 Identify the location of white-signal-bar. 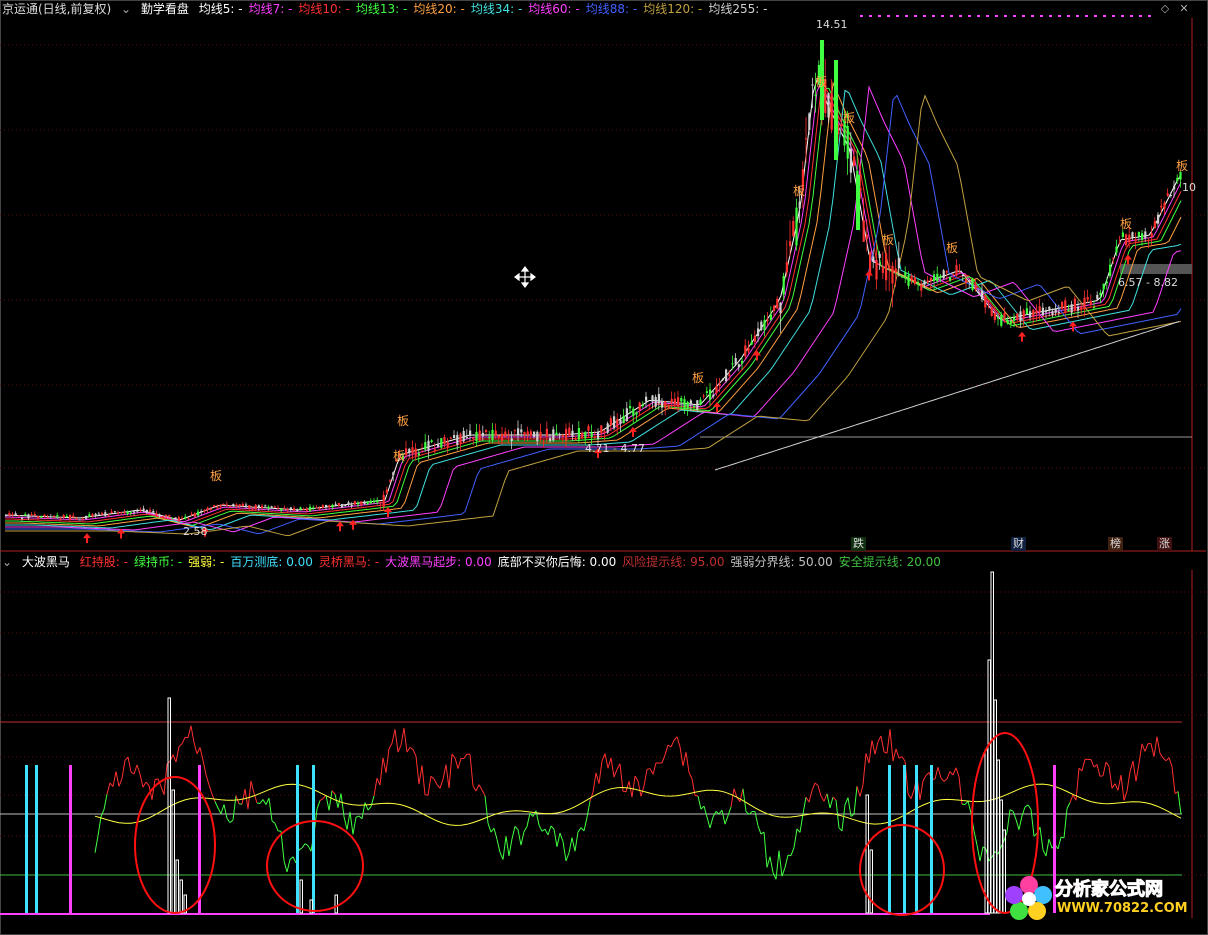
(995, 806).